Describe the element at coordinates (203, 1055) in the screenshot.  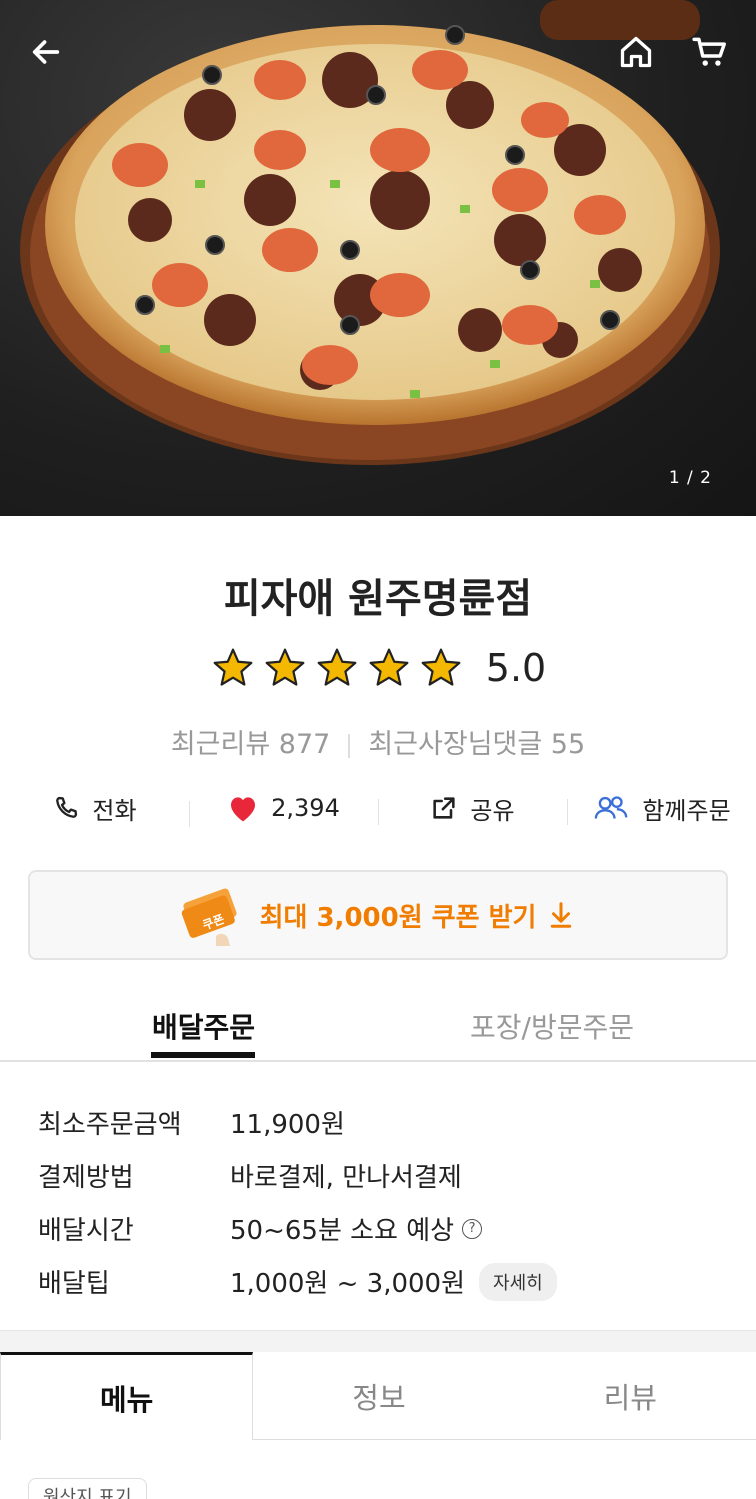
I see `active-tab-indicator` at that location.